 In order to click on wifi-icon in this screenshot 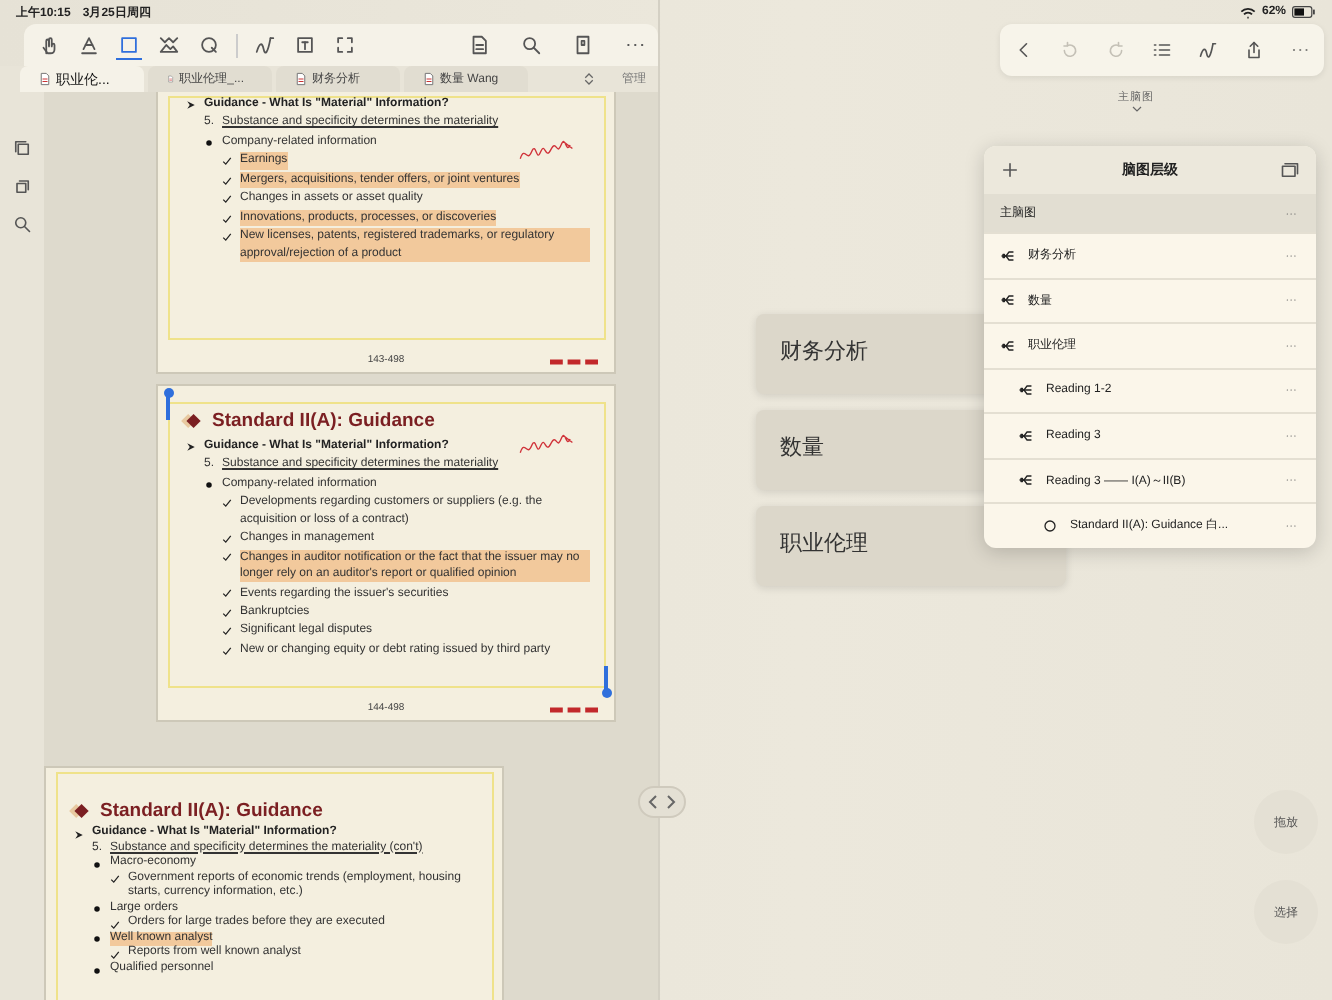, I will do `click(1247, 12)`.